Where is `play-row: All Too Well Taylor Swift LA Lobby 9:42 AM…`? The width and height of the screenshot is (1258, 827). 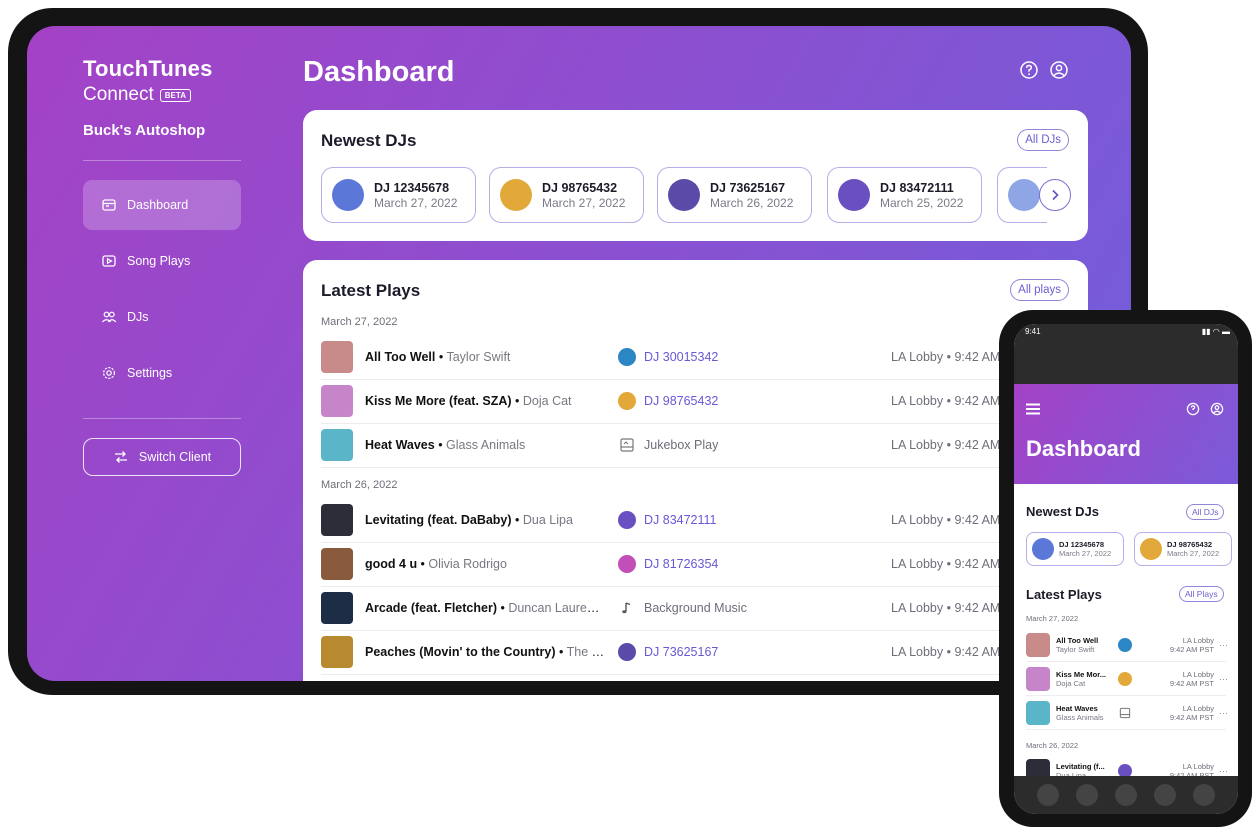
play-row: All Too Well Taylor Swift LA Lobby 9:42 AM… is located at coordinates (1127, 645).